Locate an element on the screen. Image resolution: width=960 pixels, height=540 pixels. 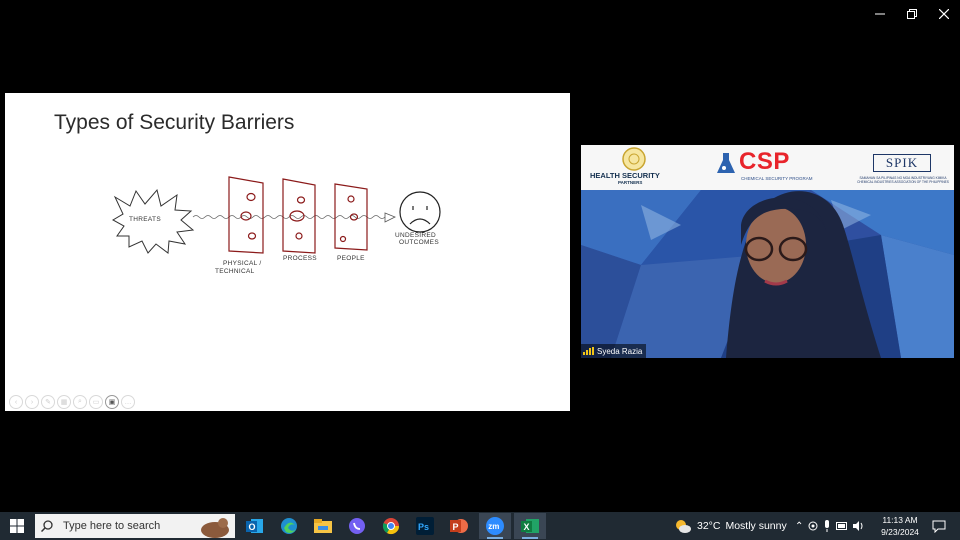
taskbar-app-zoom: zm is located at coordinates (495, 526).